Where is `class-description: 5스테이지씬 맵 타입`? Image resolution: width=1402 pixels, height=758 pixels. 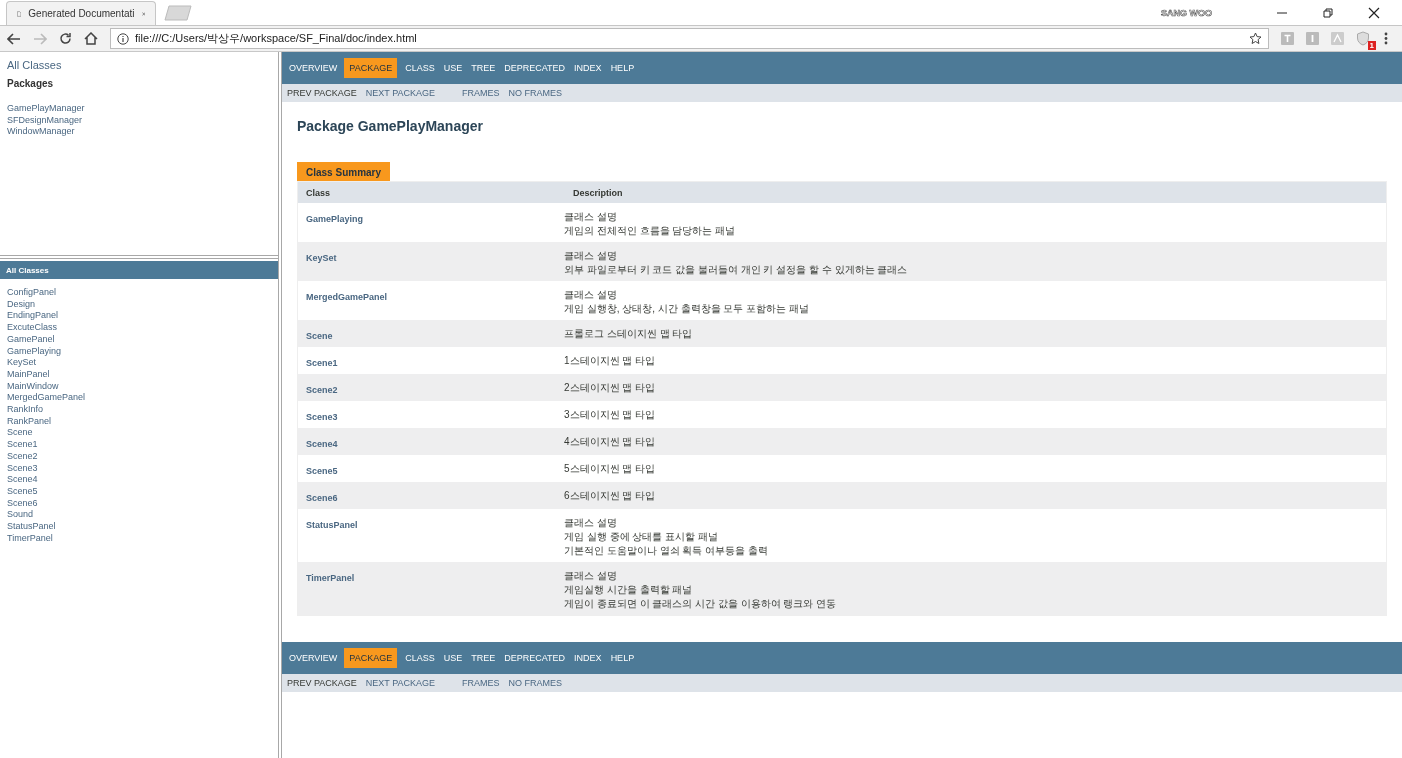
class-description: 5스테이지씬 맵 타입 is located at coordinates (610, 469).